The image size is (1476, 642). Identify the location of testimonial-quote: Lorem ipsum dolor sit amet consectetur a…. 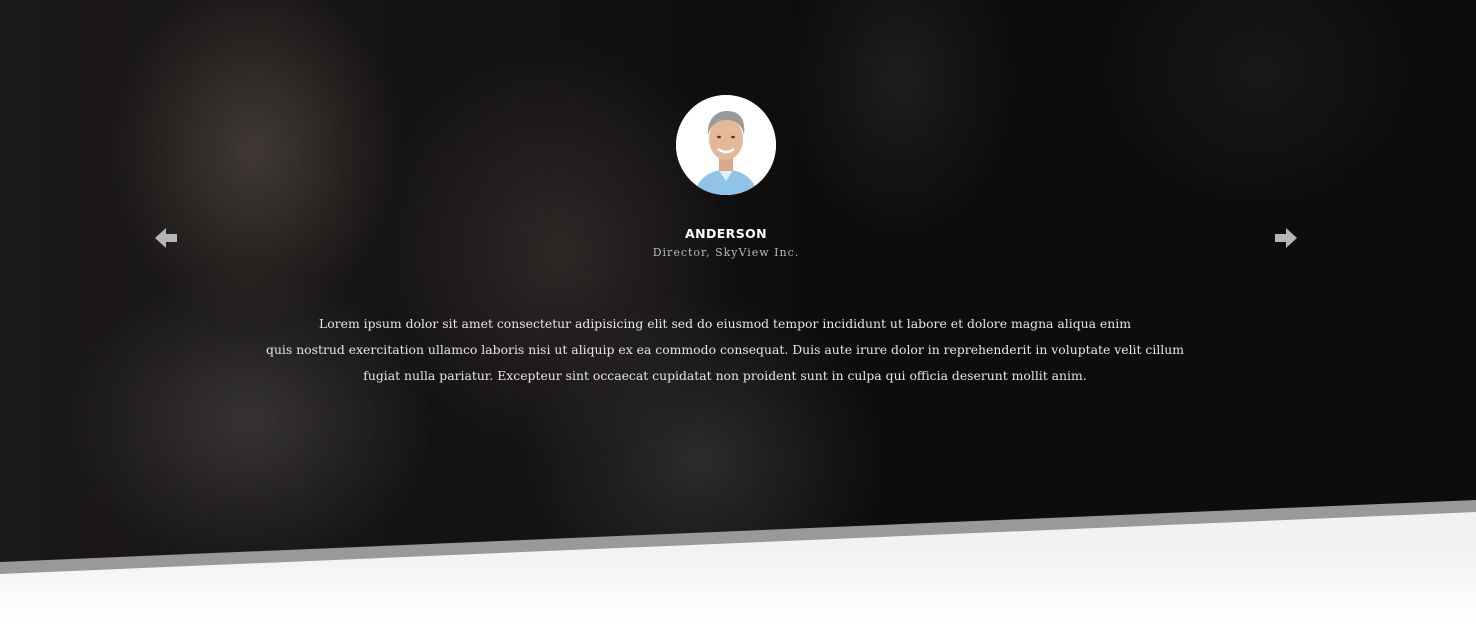
(725, 350).